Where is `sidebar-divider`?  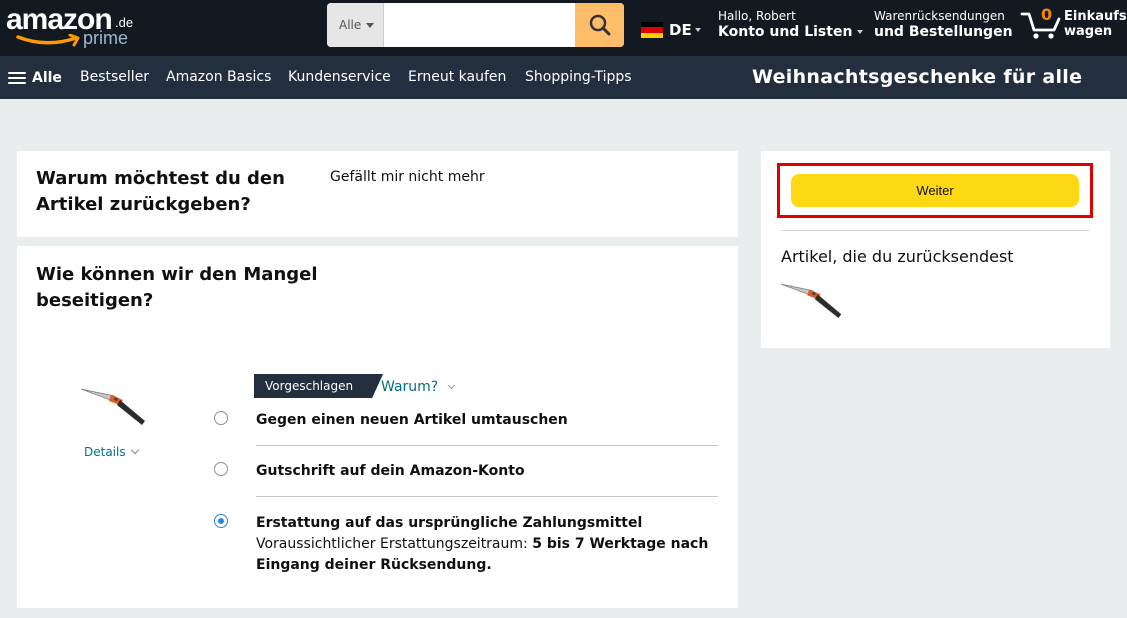
sidebar-divider is located at coordinates (935, 230).